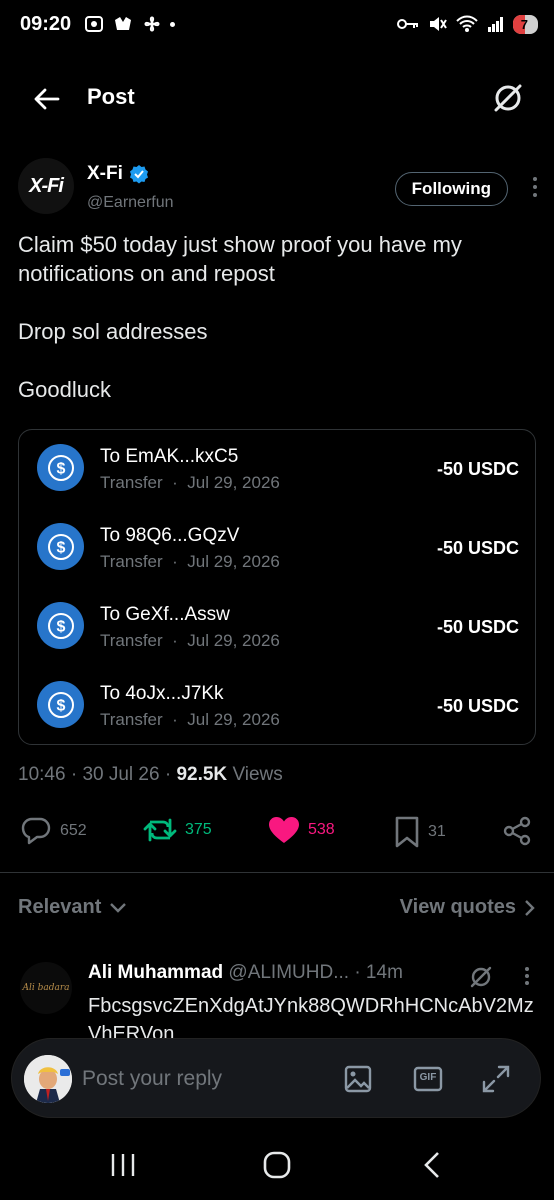  I want to click on bookmark-button: 31, so click(420, 832).